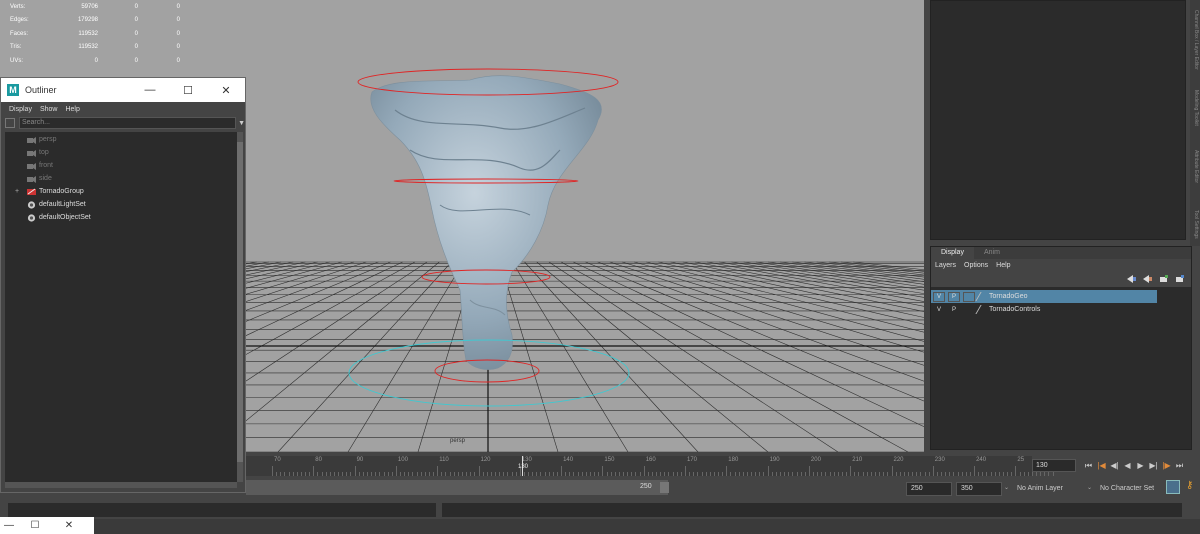 This screenshot has width=1200, height=534. I want to click on channel-box-area, so click(1058, 120).